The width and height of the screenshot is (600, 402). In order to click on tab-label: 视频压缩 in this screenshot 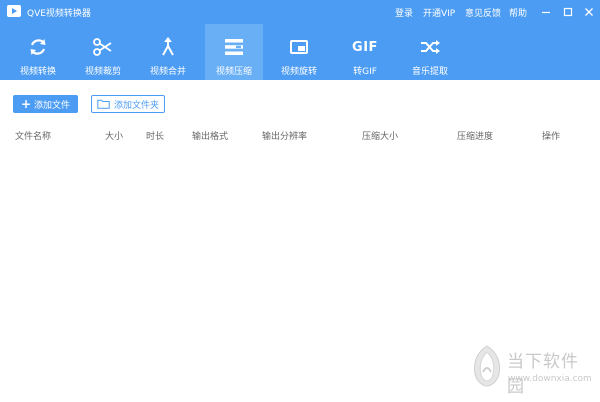, I will do `click(233, 72)`.